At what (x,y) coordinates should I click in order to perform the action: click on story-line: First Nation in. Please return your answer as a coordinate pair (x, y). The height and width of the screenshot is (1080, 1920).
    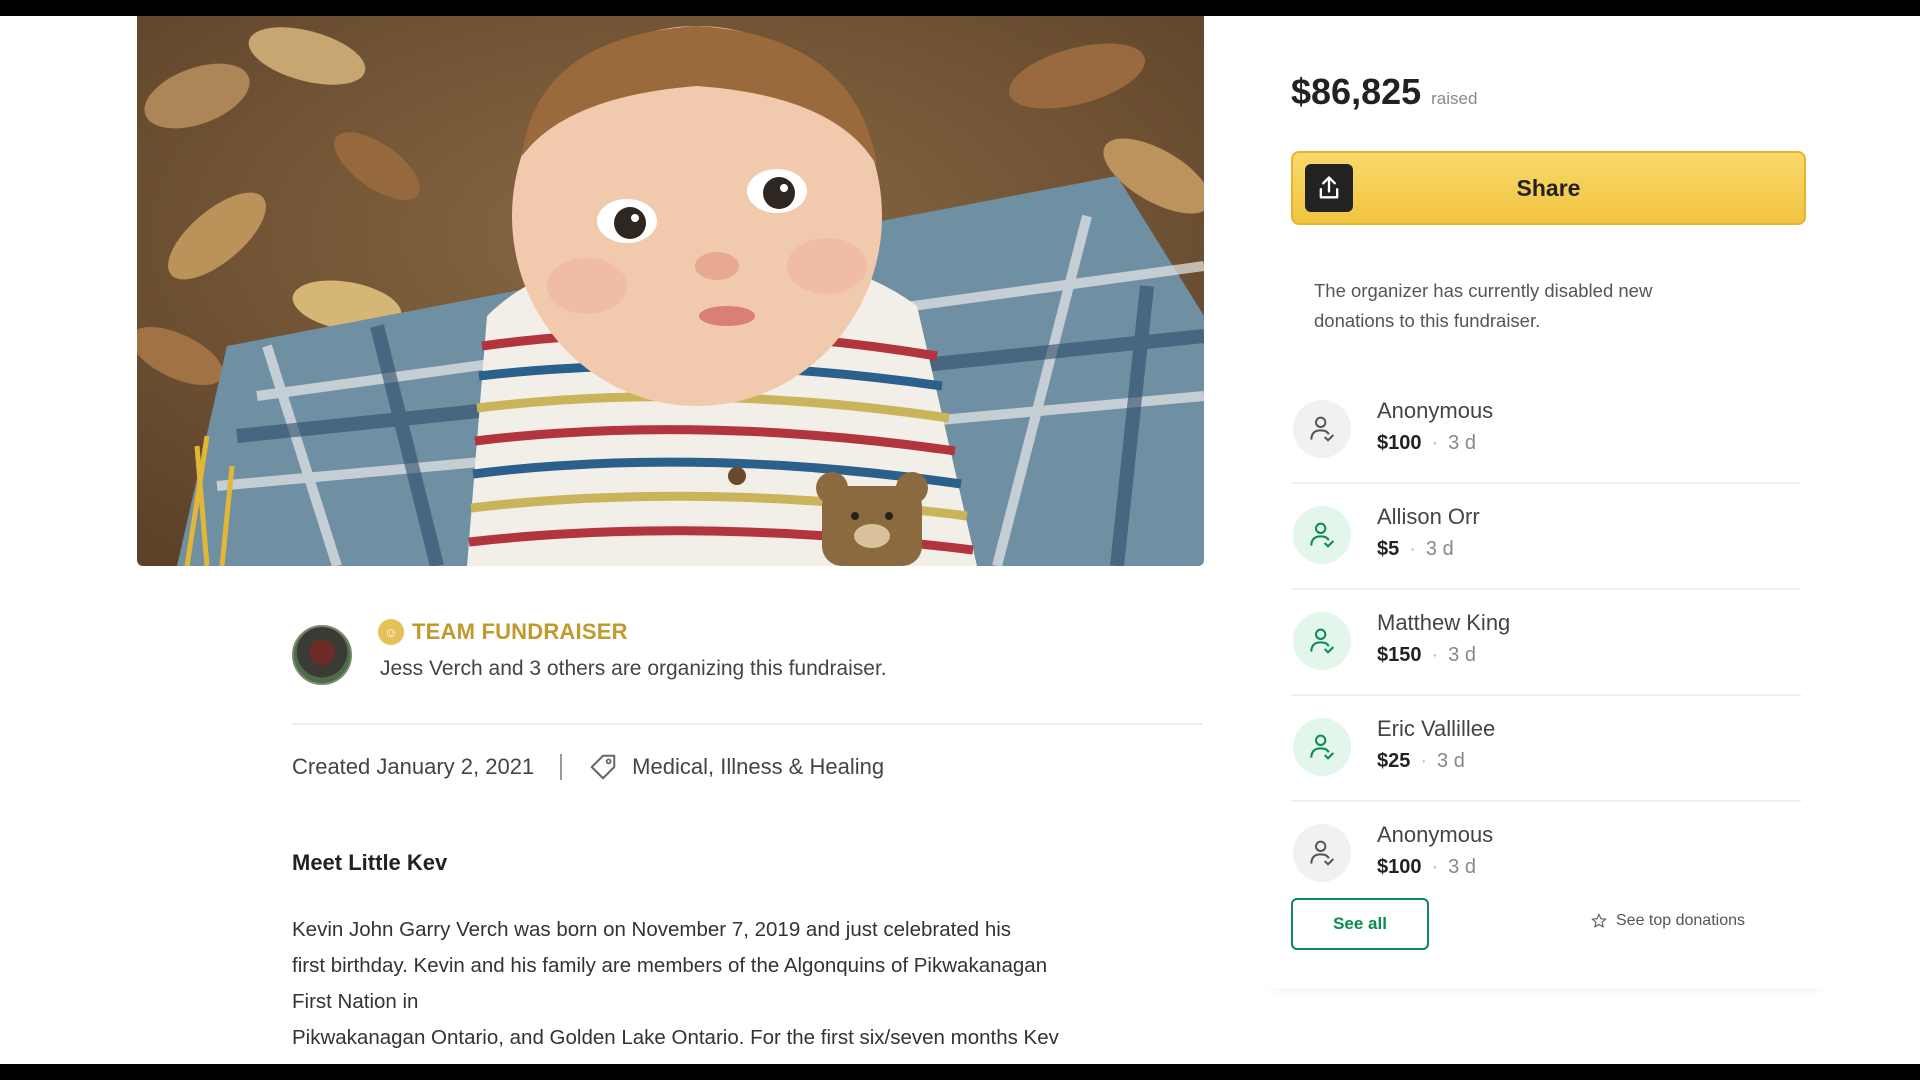
    Looking at the image, I should click on (355, 1001).